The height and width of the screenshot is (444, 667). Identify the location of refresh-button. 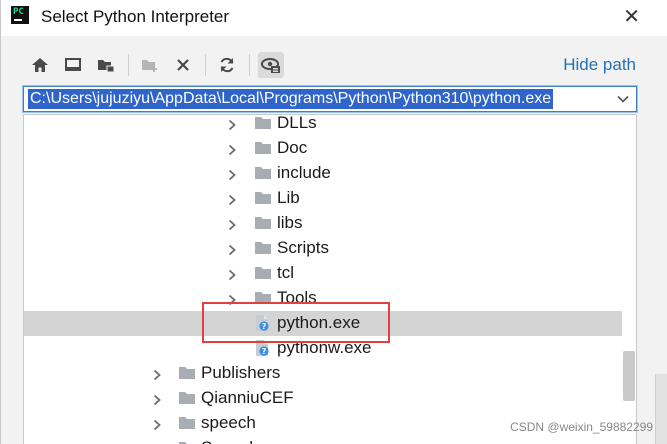
(227, 65).